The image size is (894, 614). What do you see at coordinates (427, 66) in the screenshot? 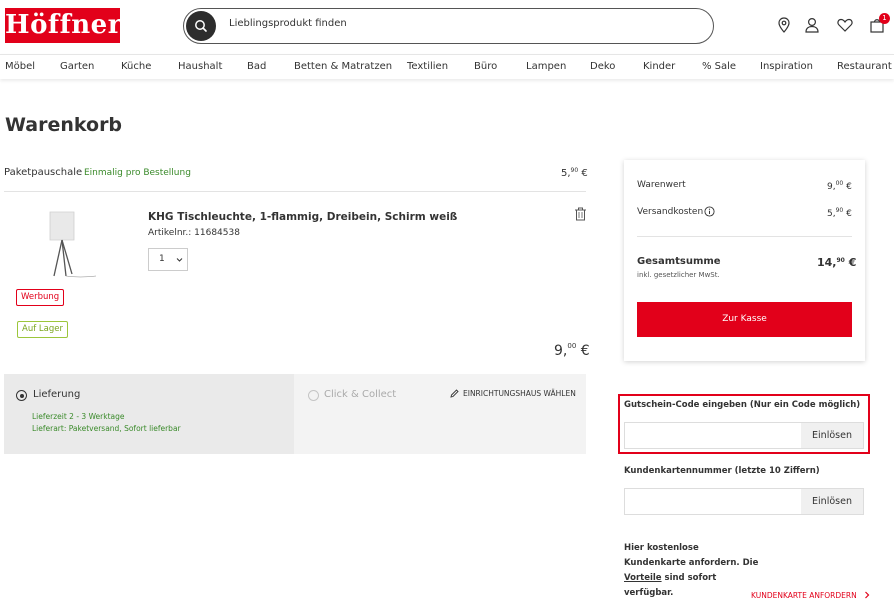
I see `nav-item-textilien: Textilien` at bounding box center [427, 66].